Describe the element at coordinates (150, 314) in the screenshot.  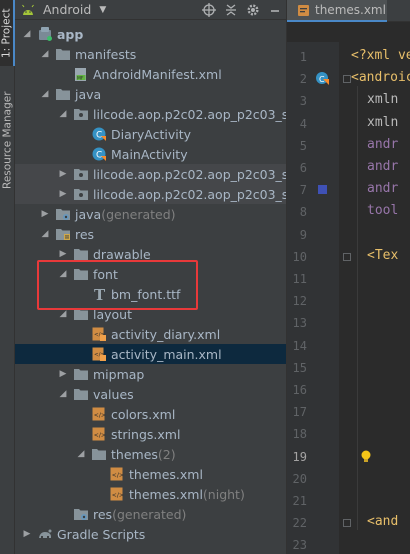
I see `tree-item: ◢ layout` at that location.